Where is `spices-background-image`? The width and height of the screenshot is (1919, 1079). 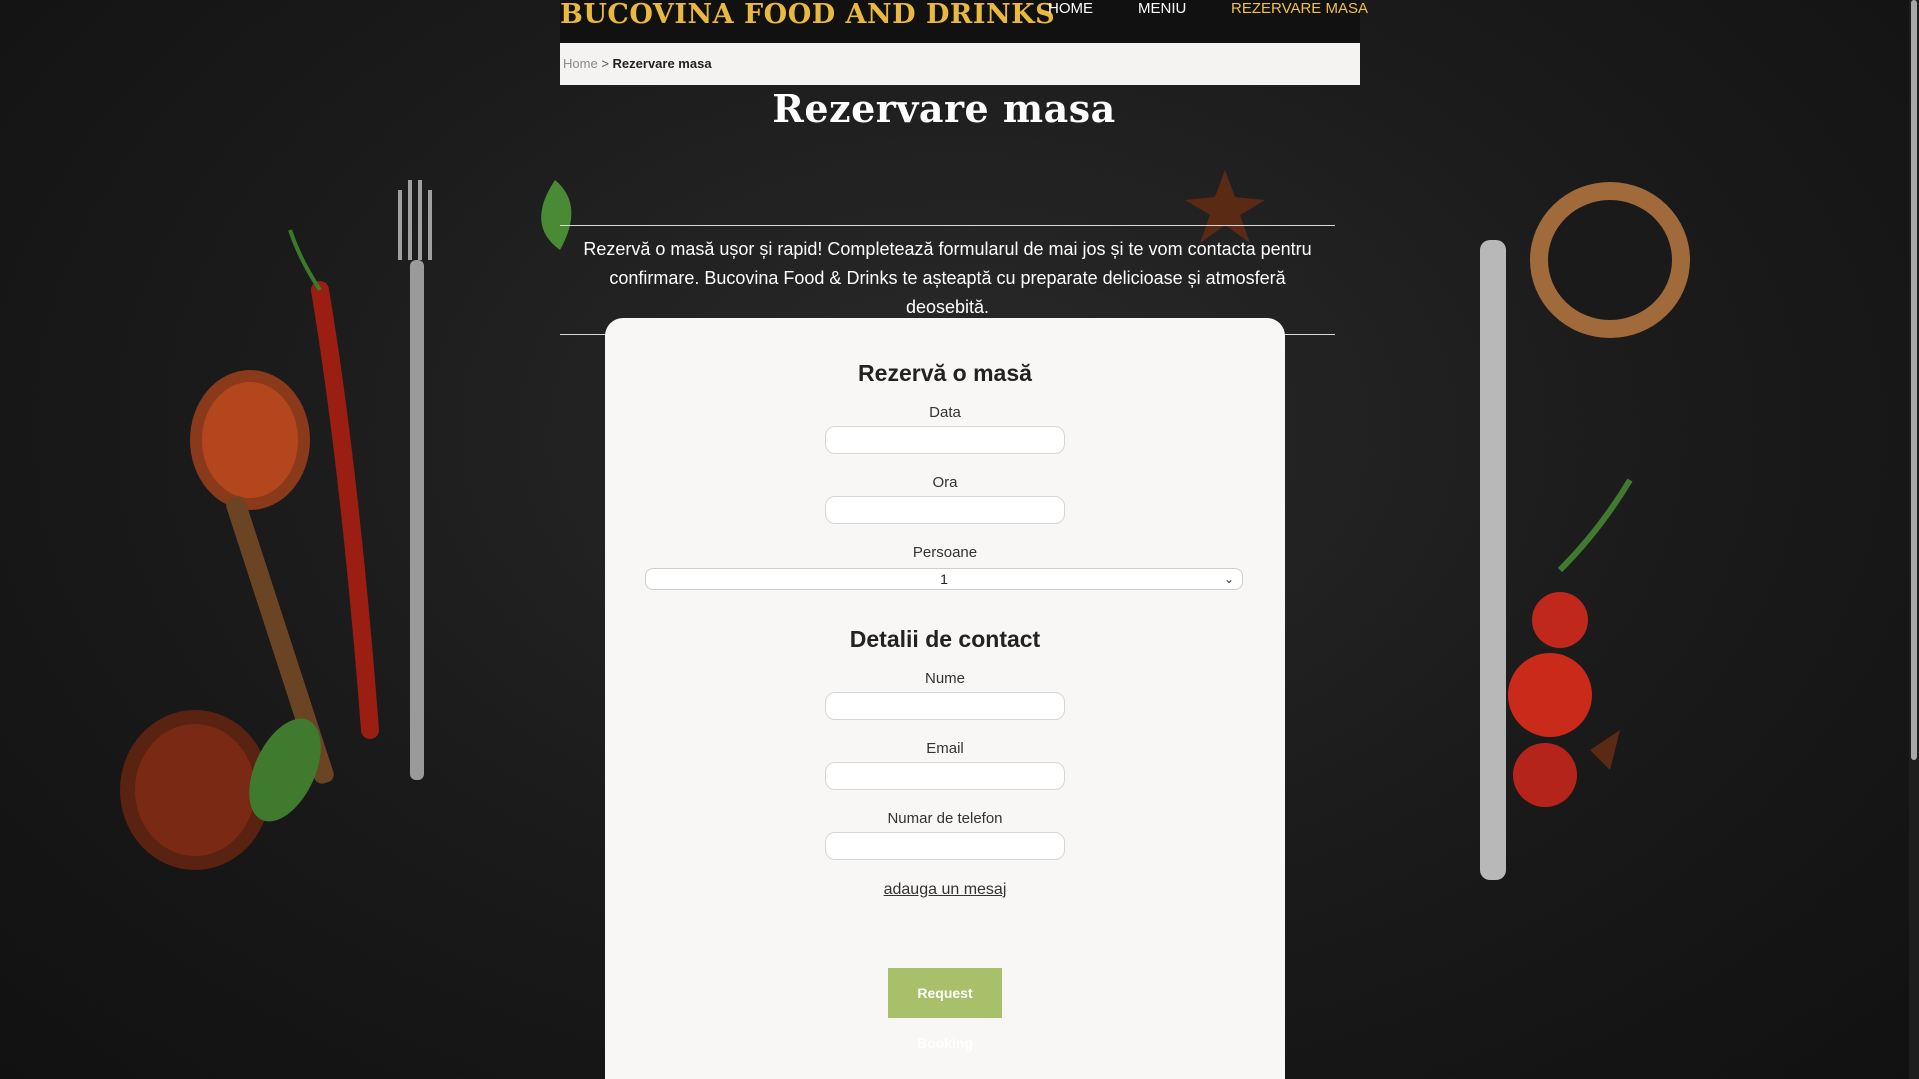 spices-background-image is located at coordinates (276, 525).